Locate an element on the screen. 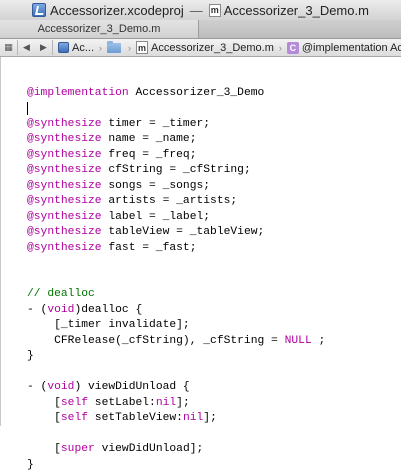 The height and width of the screenshot is (473, 401). code-text-run: ) viewDidUnload { is located at coordinates (131, 387).